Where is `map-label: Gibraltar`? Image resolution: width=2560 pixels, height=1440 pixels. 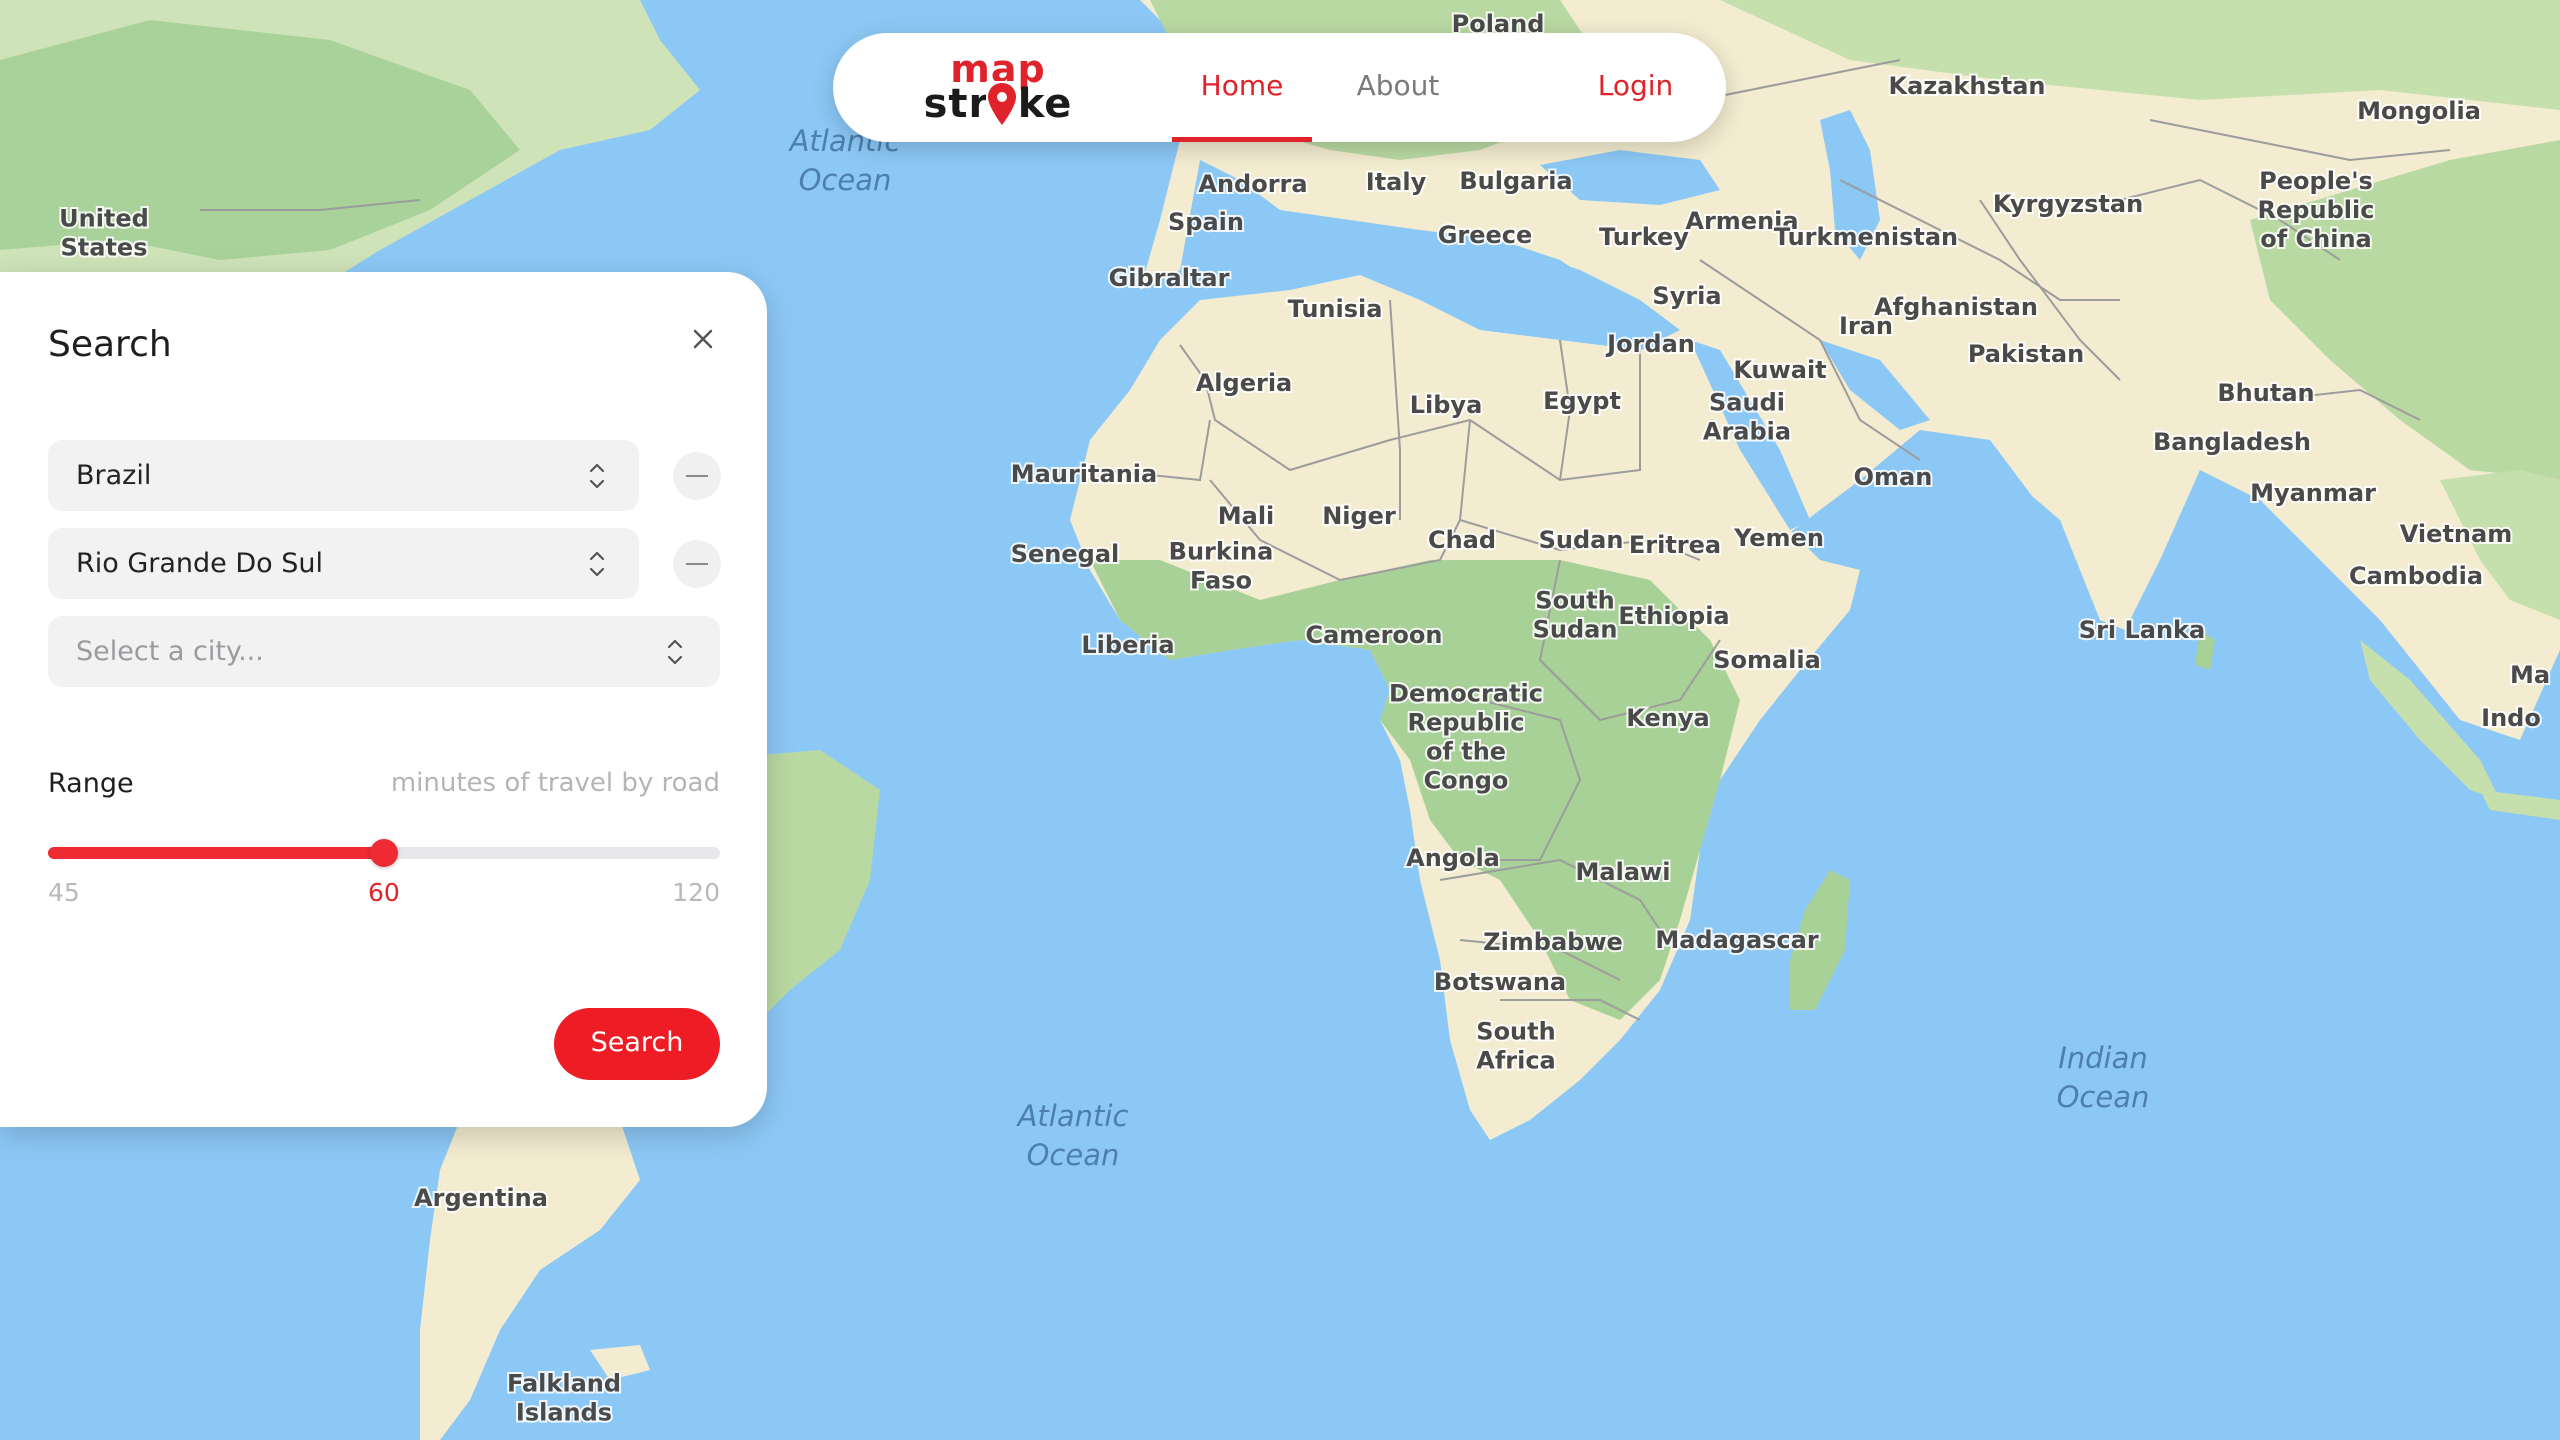
map-label: Gibraltar is located at coordinates (1169, 278).